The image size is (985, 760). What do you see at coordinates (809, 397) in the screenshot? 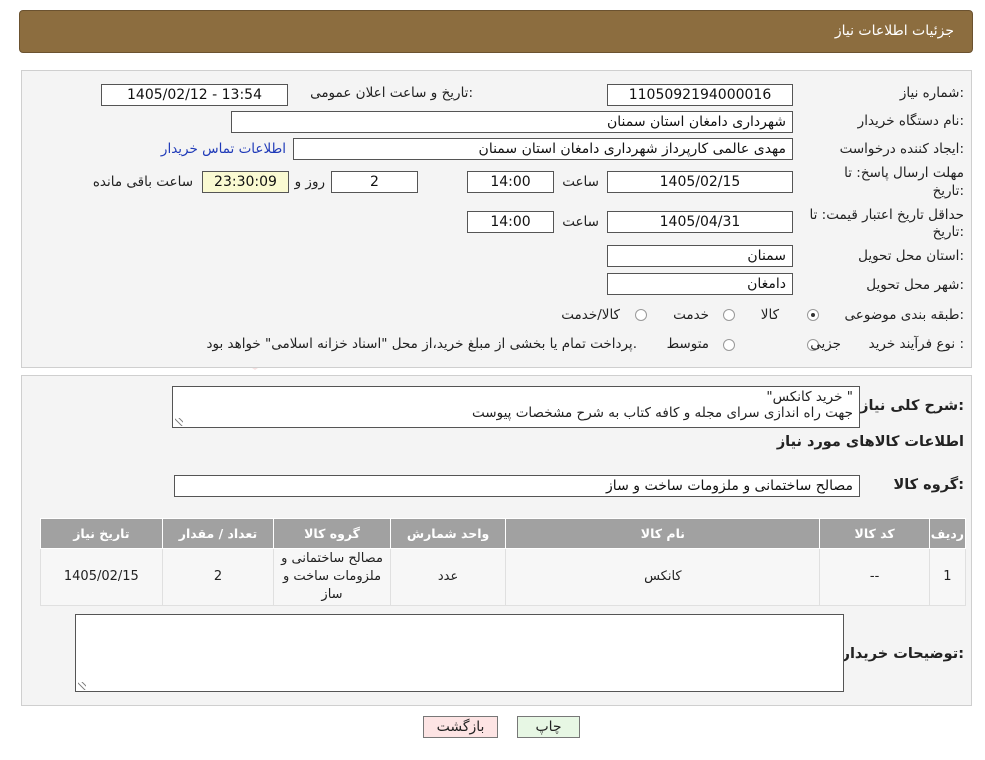
I see `summary-line-1: "خرید کانکس "` at bounding box center [809, 397].